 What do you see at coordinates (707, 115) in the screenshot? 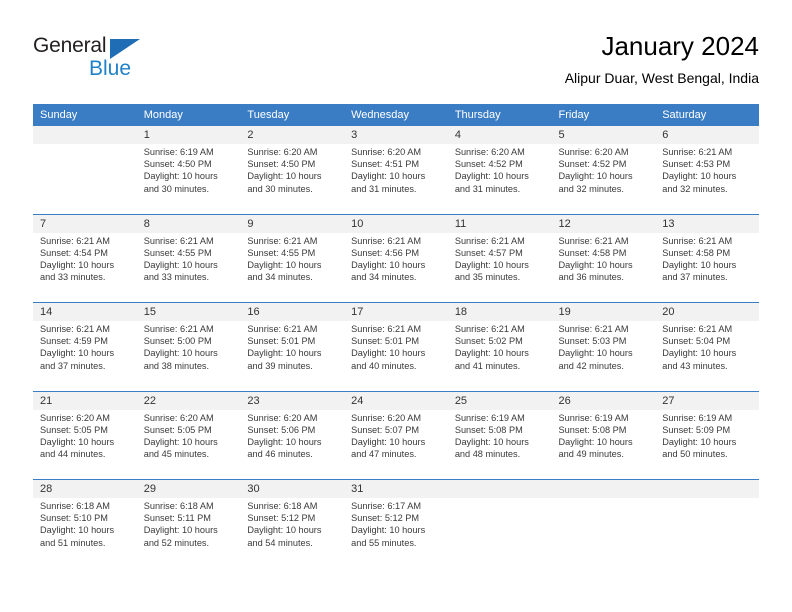
I see `weekday-header-saturday: Saturday` at bounding box center [707, 115].